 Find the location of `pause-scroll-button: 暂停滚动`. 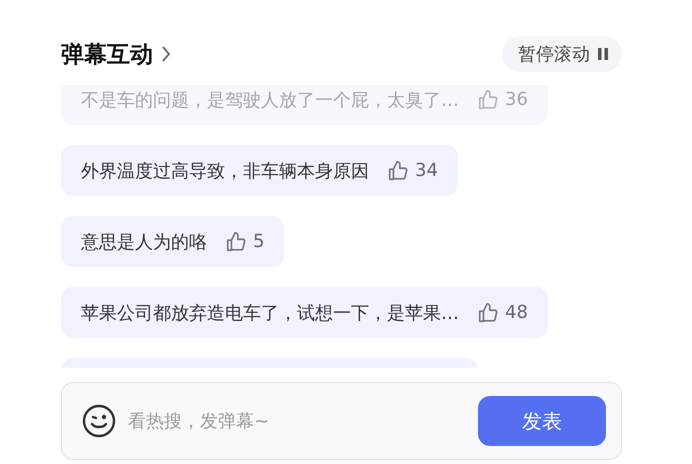

pause-scroll-button: 暂停滚动 is located at coordinates (562, 54).